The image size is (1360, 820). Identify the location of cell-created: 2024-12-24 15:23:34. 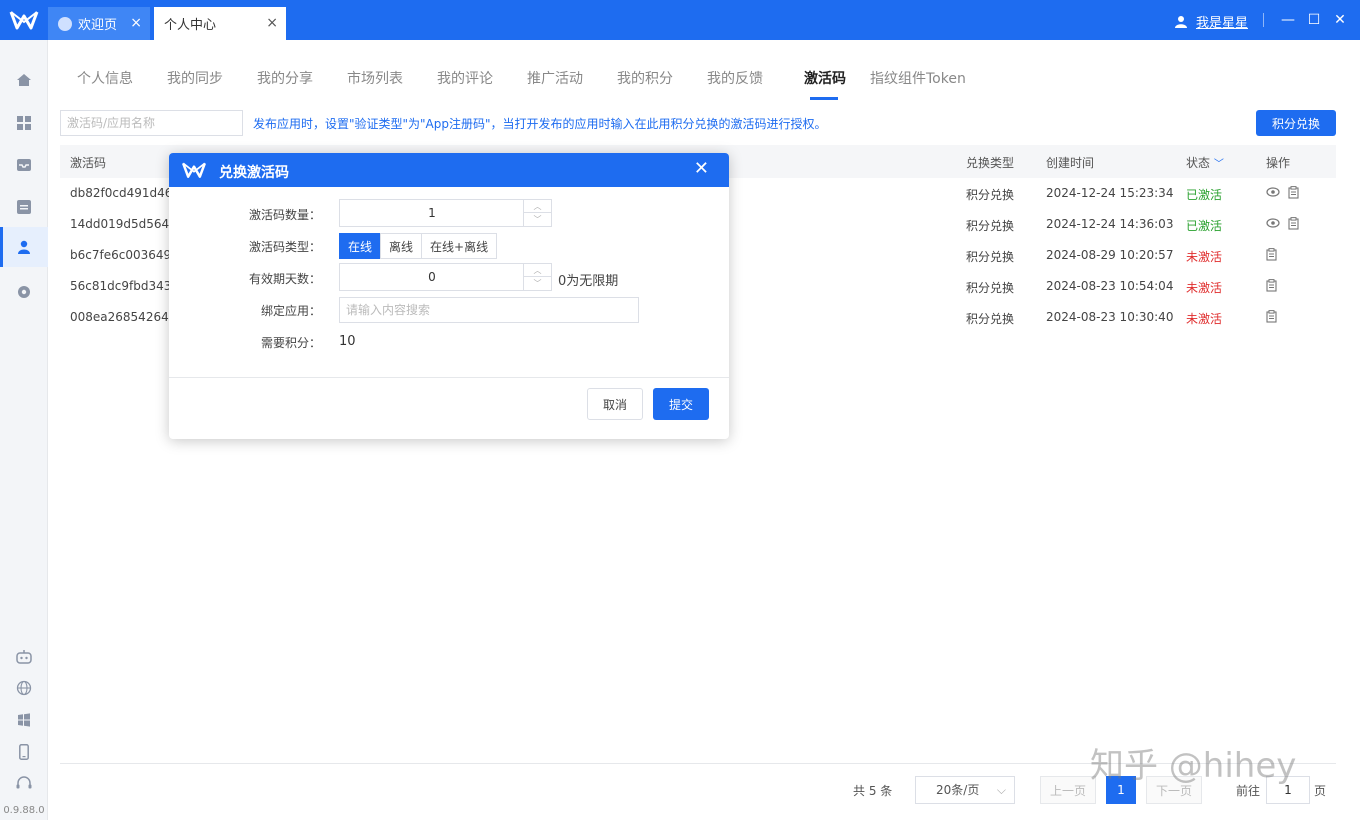
(1110, 193).